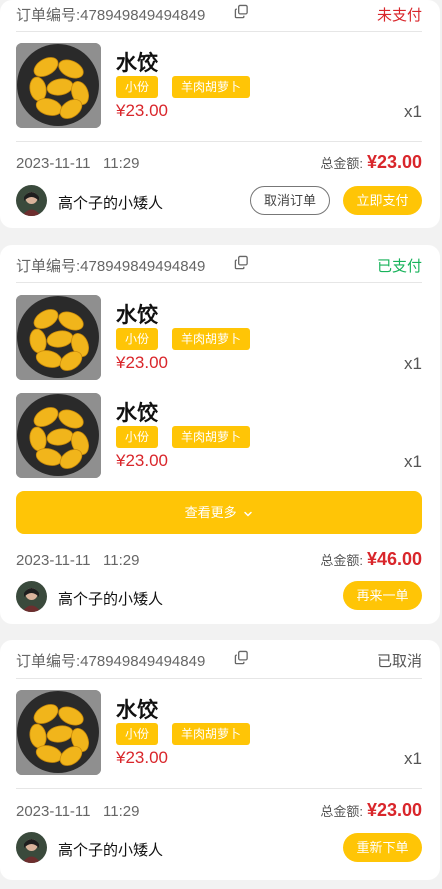  I want to click on chevron-down-icon, so click(248, 514).